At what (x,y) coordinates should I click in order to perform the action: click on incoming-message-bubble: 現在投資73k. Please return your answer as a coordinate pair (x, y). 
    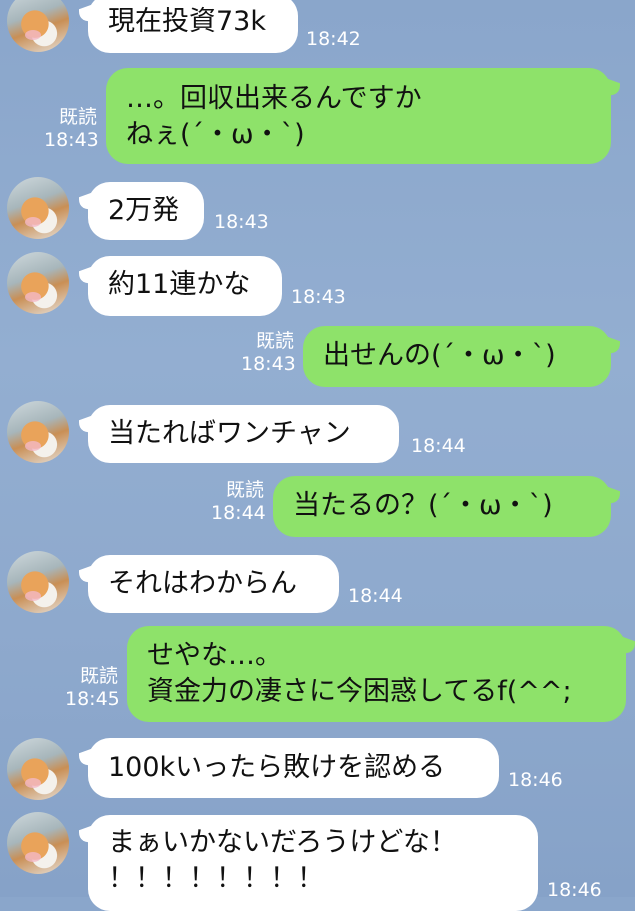
    Looking at the image, I should click on (193, 26).